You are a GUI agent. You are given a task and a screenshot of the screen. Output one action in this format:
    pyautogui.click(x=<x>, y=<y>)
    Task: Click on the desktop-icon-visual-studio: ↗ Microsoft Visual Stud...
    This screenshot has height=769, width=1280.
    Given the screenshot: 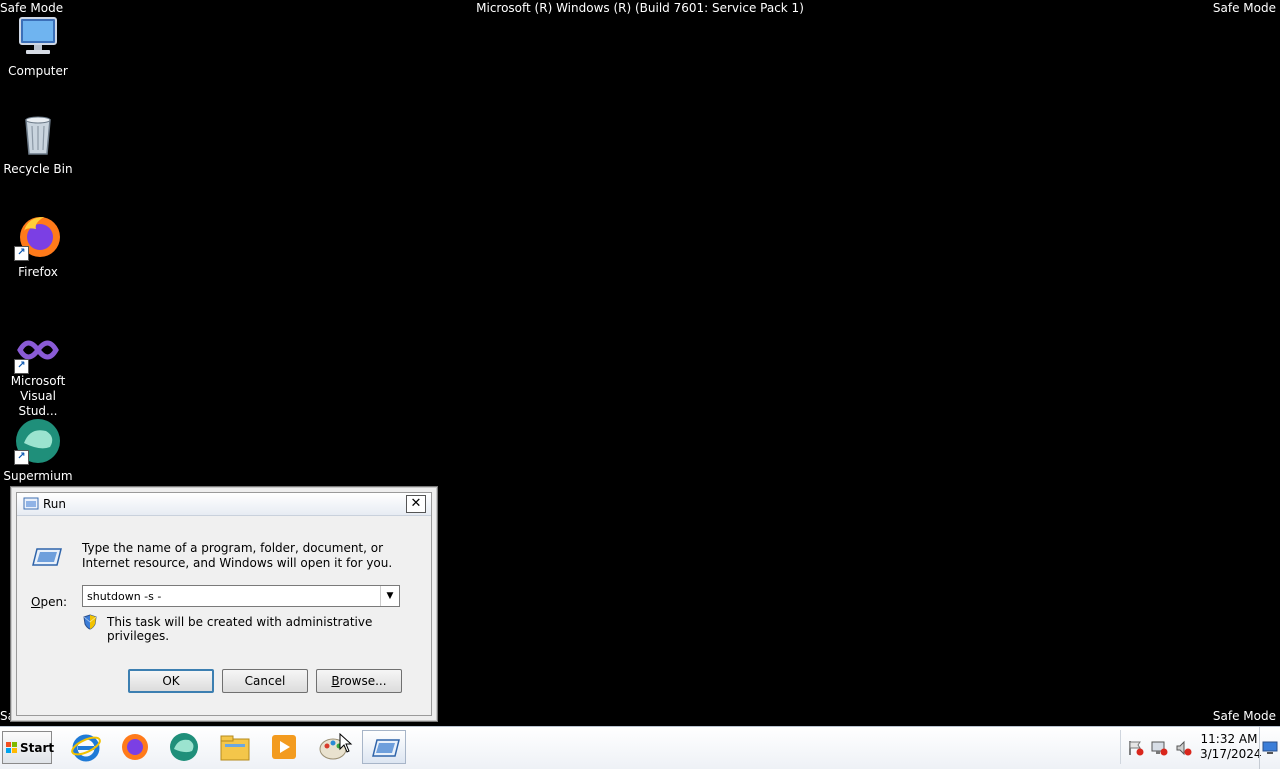 What is the action you would take?
    pyautogui.click(x=38, y=372)
    